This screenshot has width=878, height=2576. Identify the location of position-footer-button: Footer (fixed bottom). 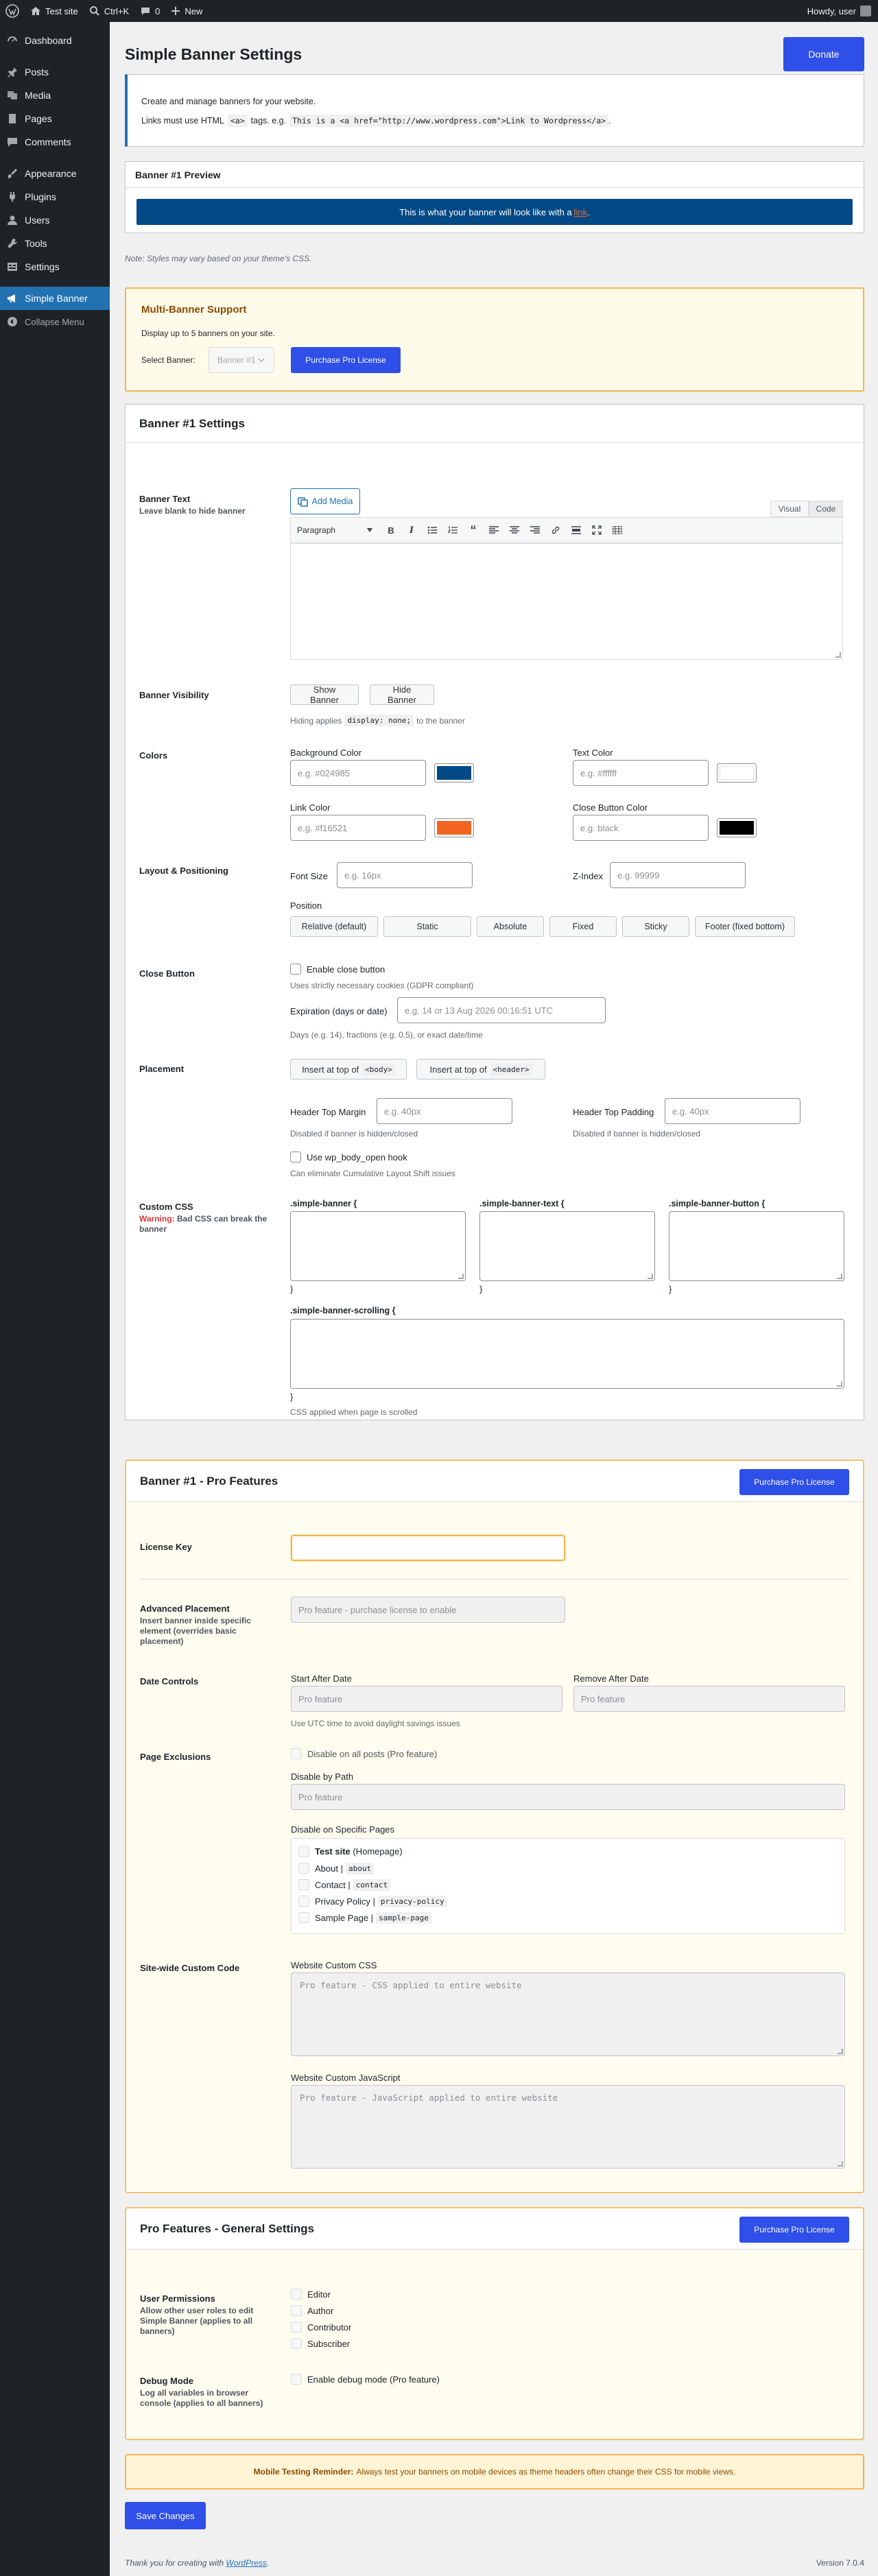
(745, 926).